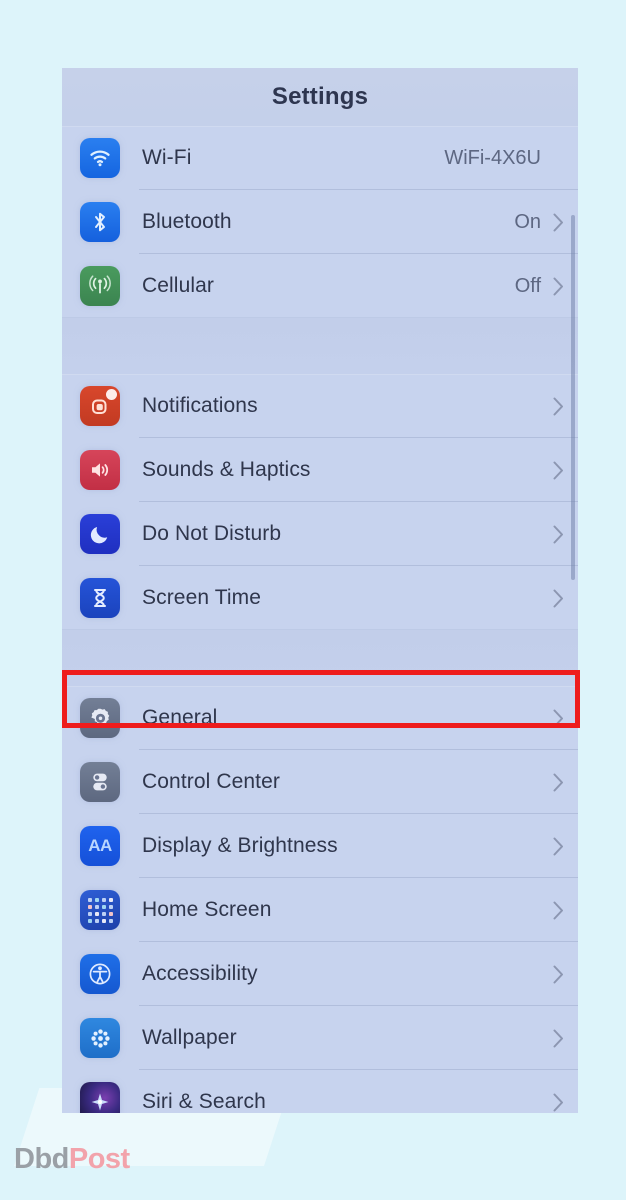 The image size is (626, 1200). I want to click on scrollbar, so click(573, 397).